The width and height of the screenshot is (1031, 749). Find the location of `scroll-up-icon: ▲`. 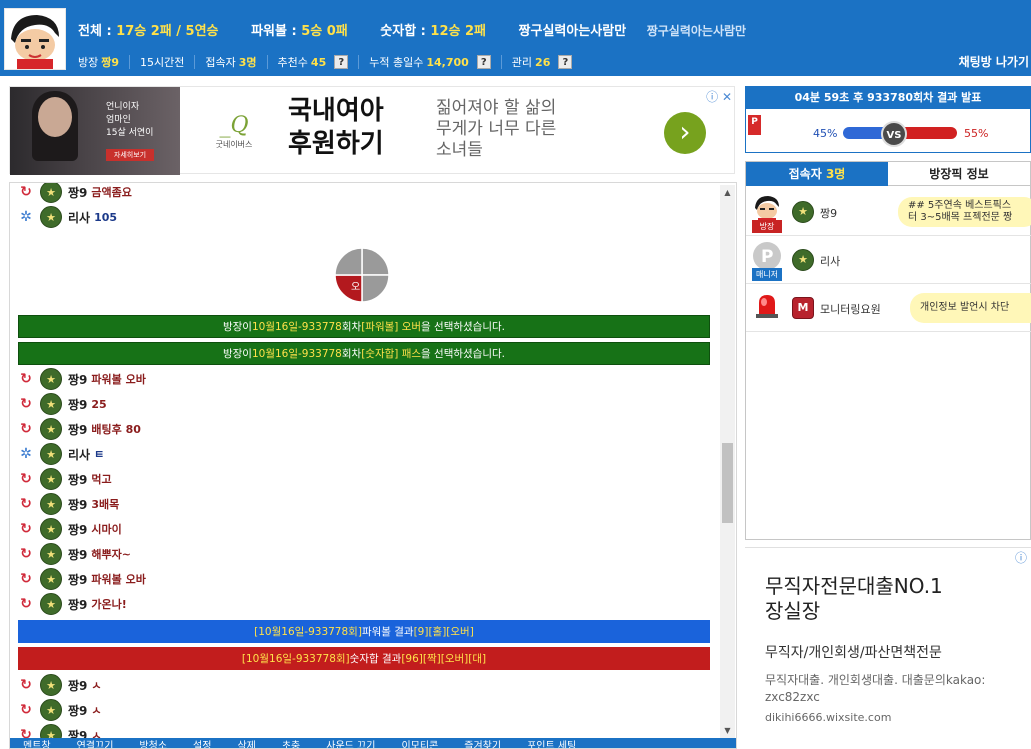

scroll-up-icon: ▲ is located at coordinates (727, 192).